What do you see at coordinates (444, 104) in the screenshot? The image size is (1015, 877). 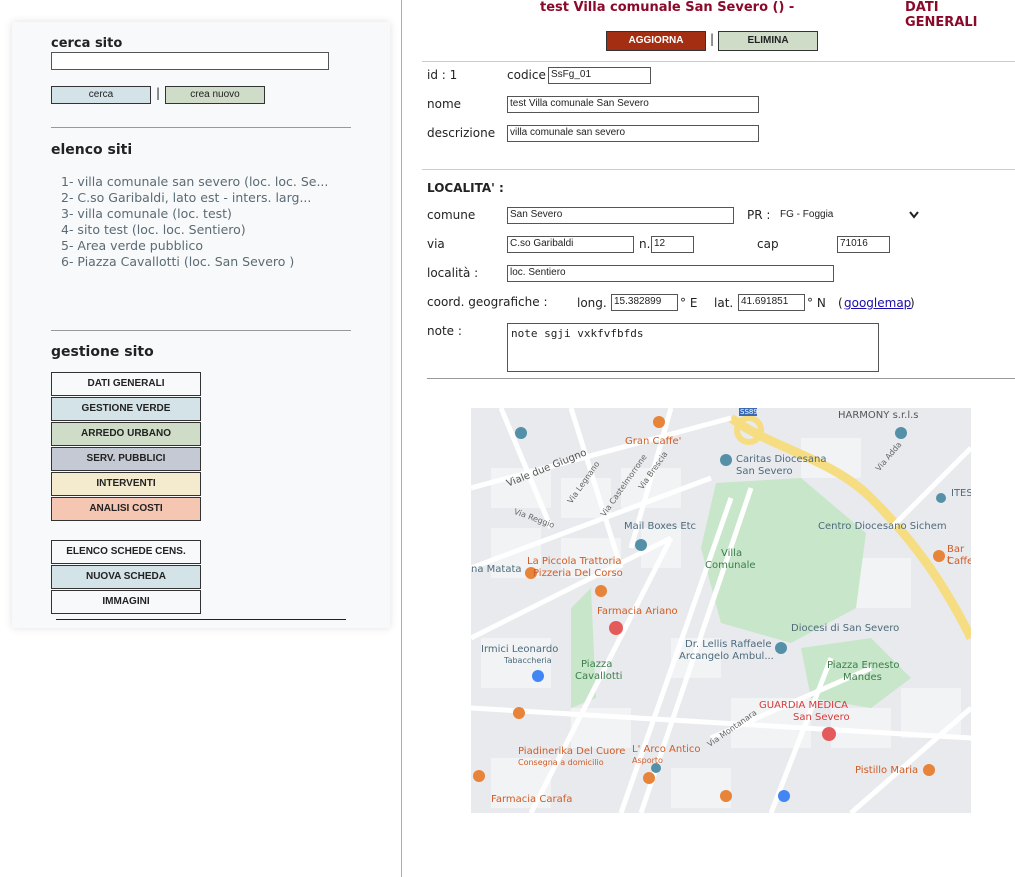 I see `name-label: nome` at bounding box center [444, 104].